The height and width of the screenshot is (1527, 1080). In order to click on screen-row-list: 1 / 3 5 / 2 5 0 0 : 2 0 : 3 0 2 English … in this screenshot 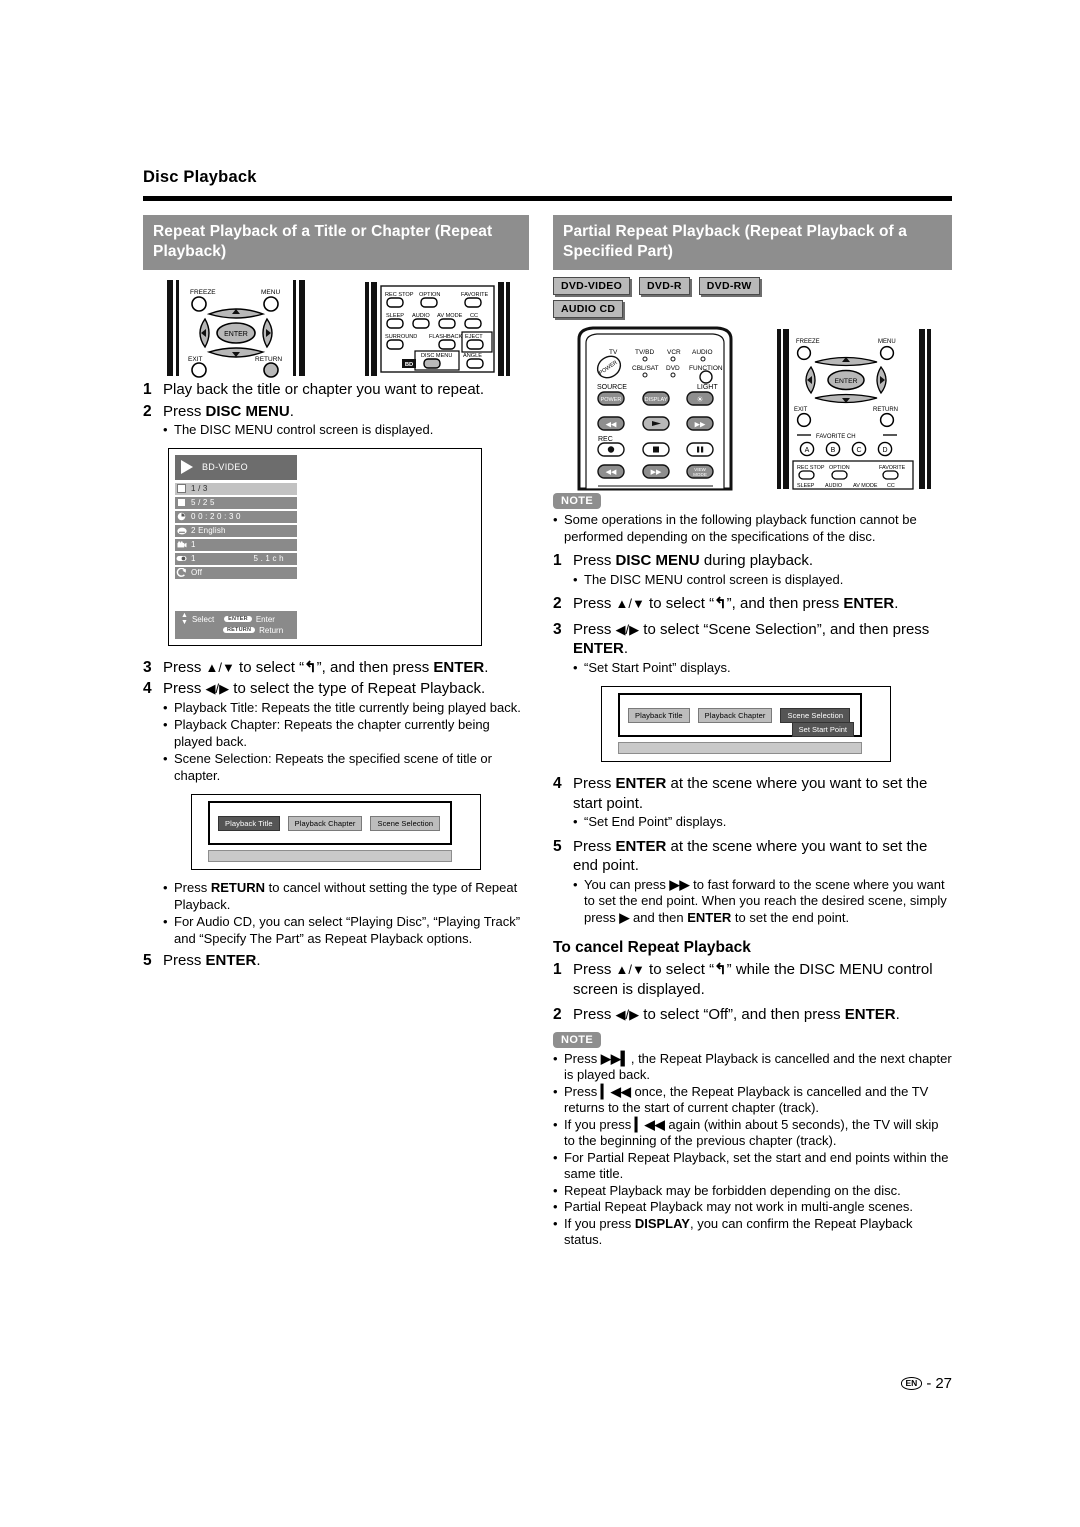, I will do `click(236, 530)`.